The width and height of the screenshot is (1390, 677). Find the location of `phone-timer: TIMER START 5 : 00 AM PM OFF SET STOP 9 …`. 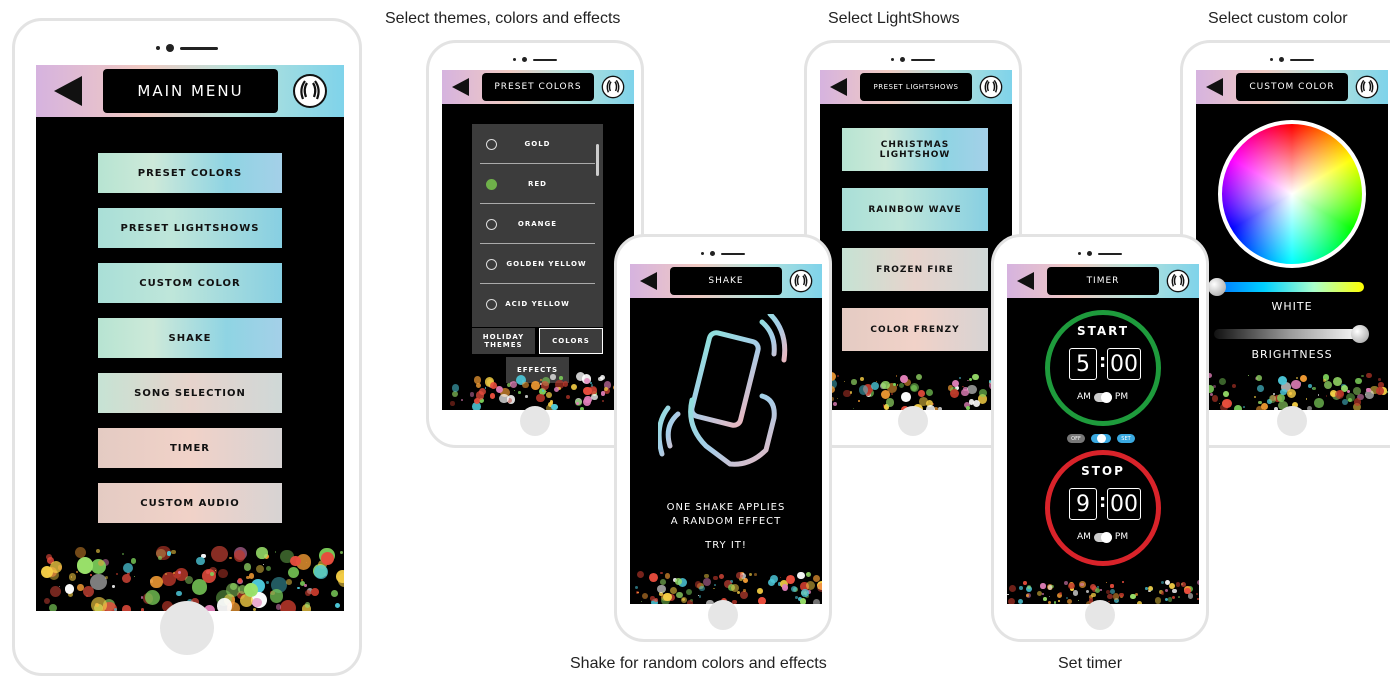

phone-timer: TIMER START 5 : 00 AM PM OFF SET STOP 9 … is located at coordinates (1100, 438).